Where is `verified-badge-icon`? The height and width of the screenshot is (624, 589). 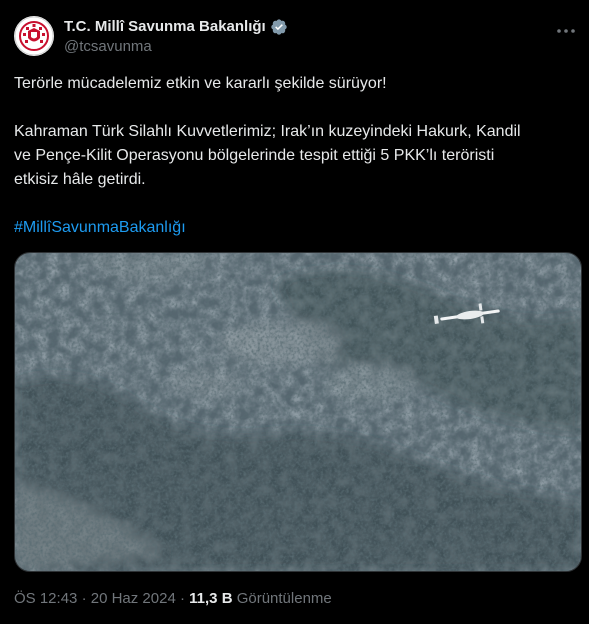
verified-badge-icon is located at coordinates (279, 27).